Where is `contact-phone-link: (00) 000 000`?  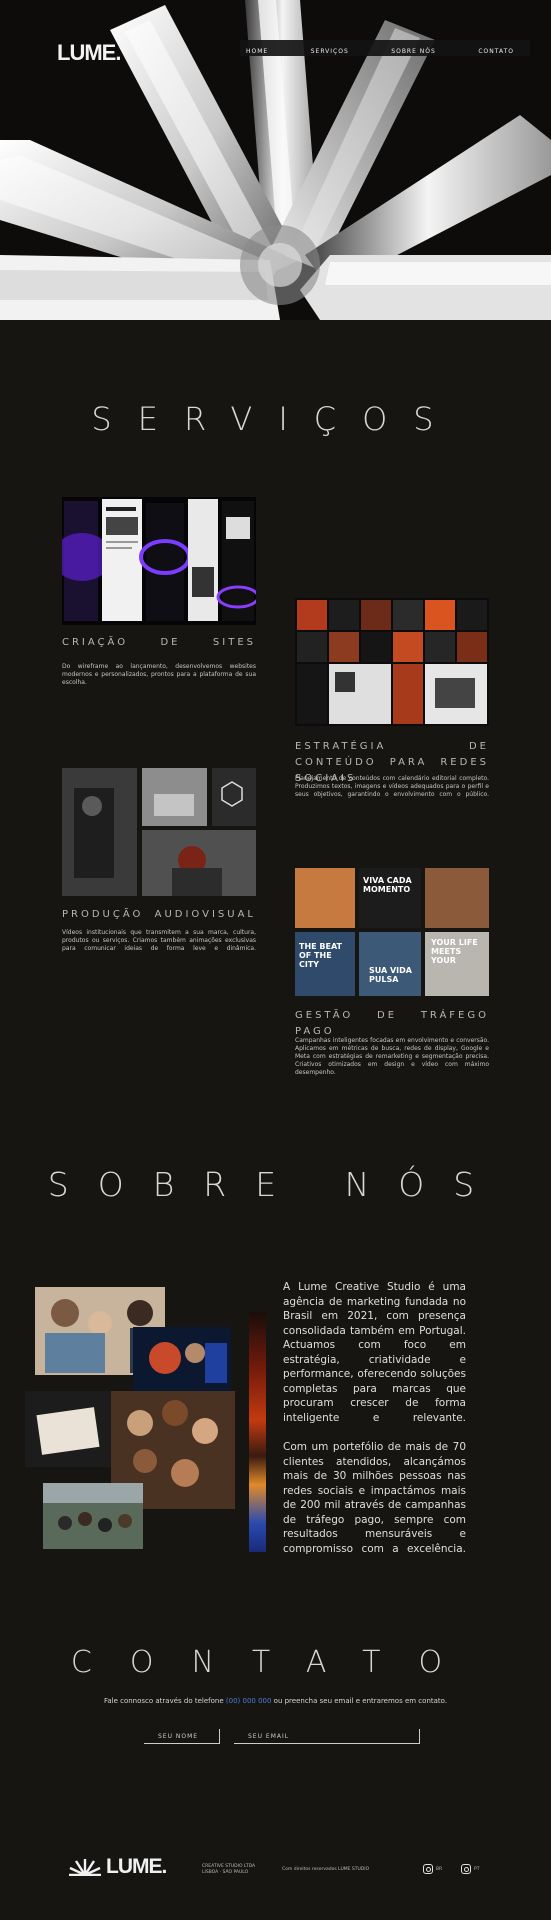 contact-phone-link: (00) 000 000 is located at coordinates (249, 1701).